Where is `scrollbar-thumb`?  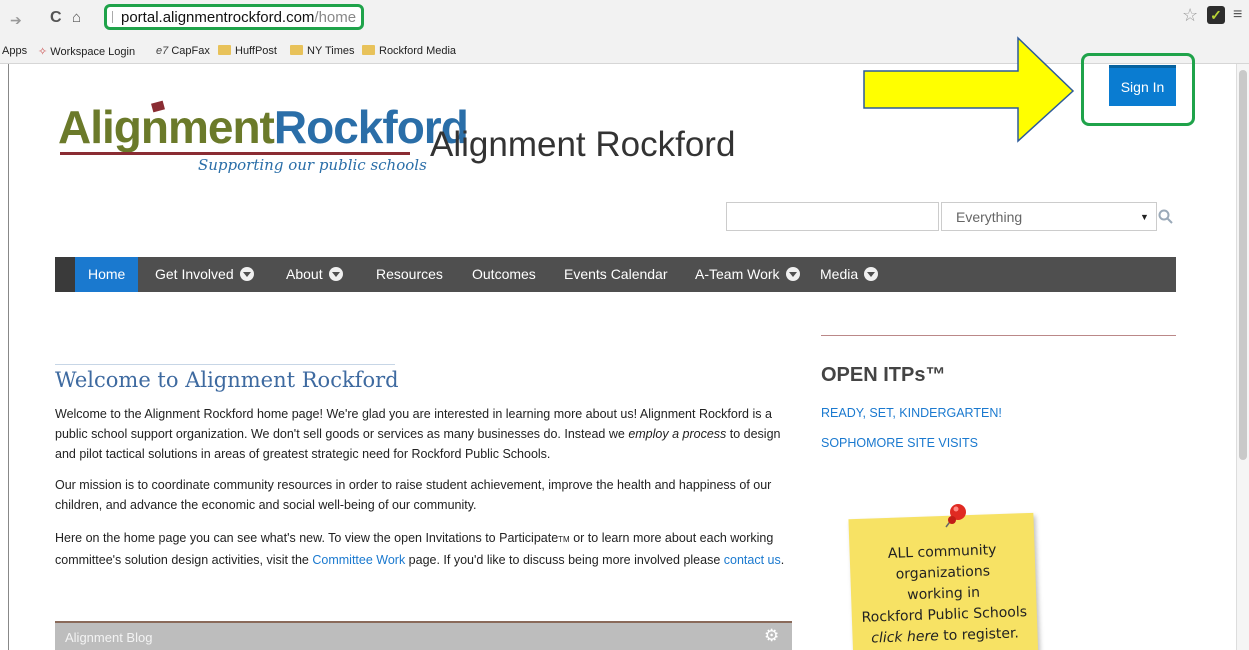
scrollbar-thumb is located at coordinates (1243, 265).